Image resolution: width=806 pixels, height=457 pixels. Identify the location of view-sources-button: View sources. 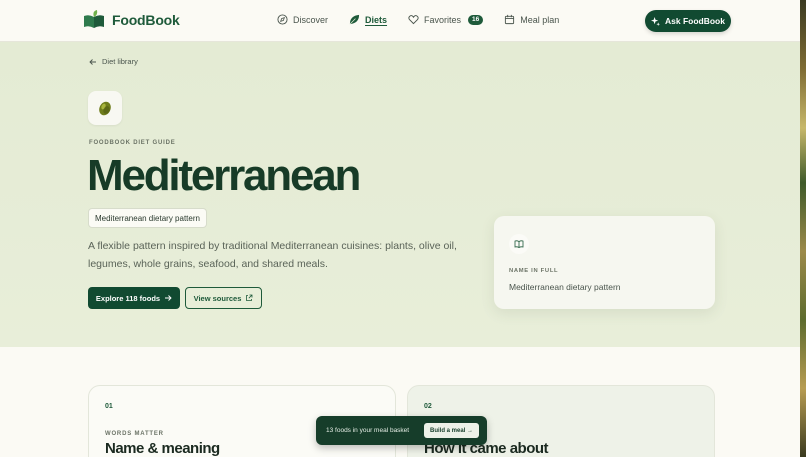
(223, 298).